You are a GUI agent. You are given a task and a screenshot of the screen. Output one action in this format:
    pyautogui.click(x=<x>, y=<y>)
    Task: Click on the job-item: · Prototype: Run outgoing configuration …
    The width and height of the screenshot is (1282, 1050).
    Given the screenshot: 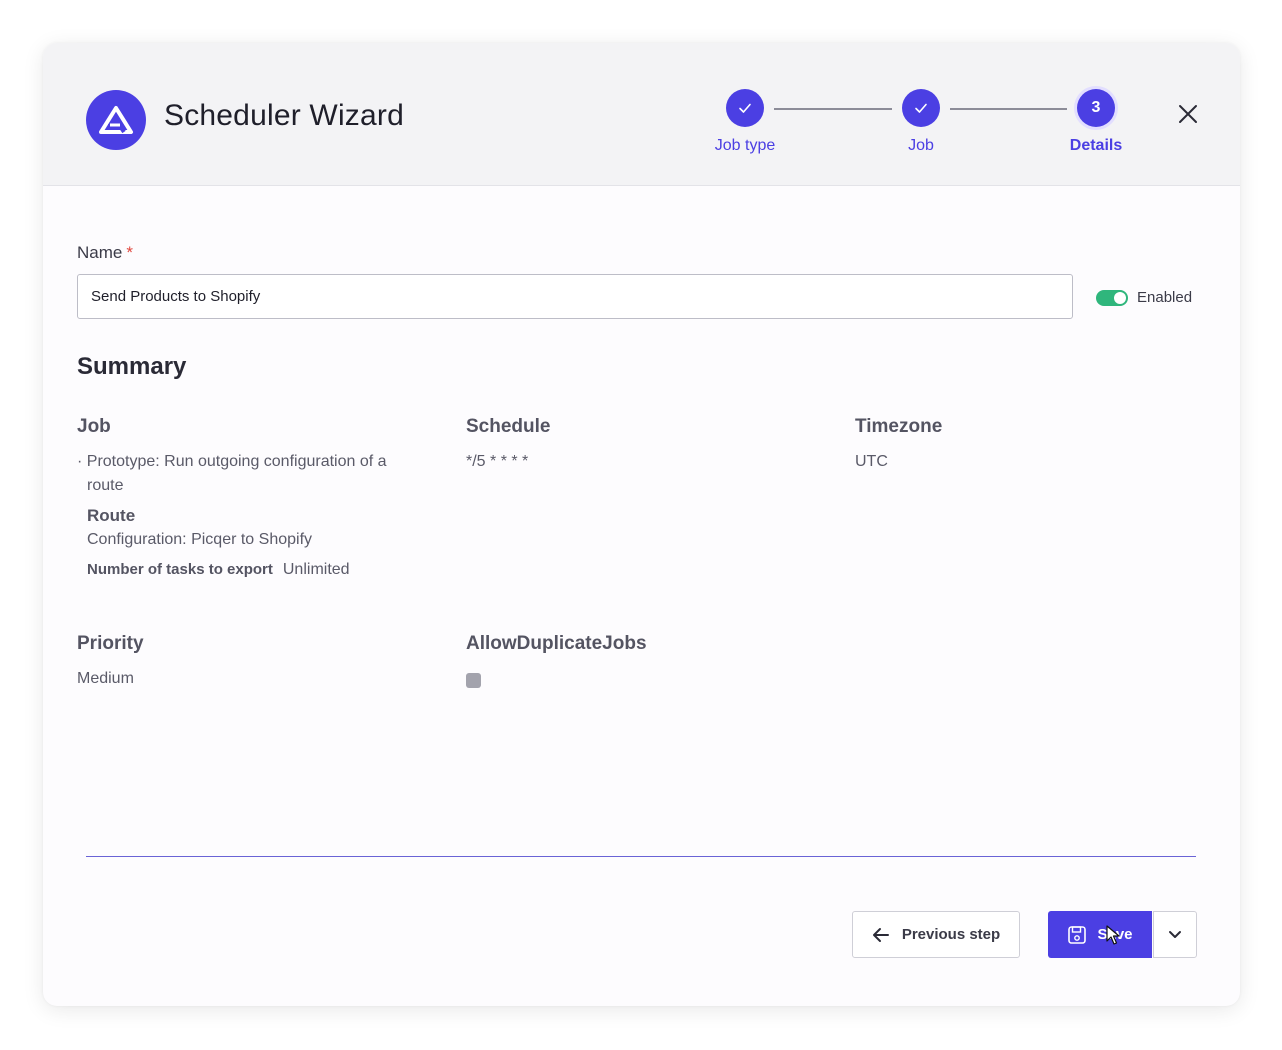 What is the action you would take?
    pyautogui.click(x=232, y=473)
    